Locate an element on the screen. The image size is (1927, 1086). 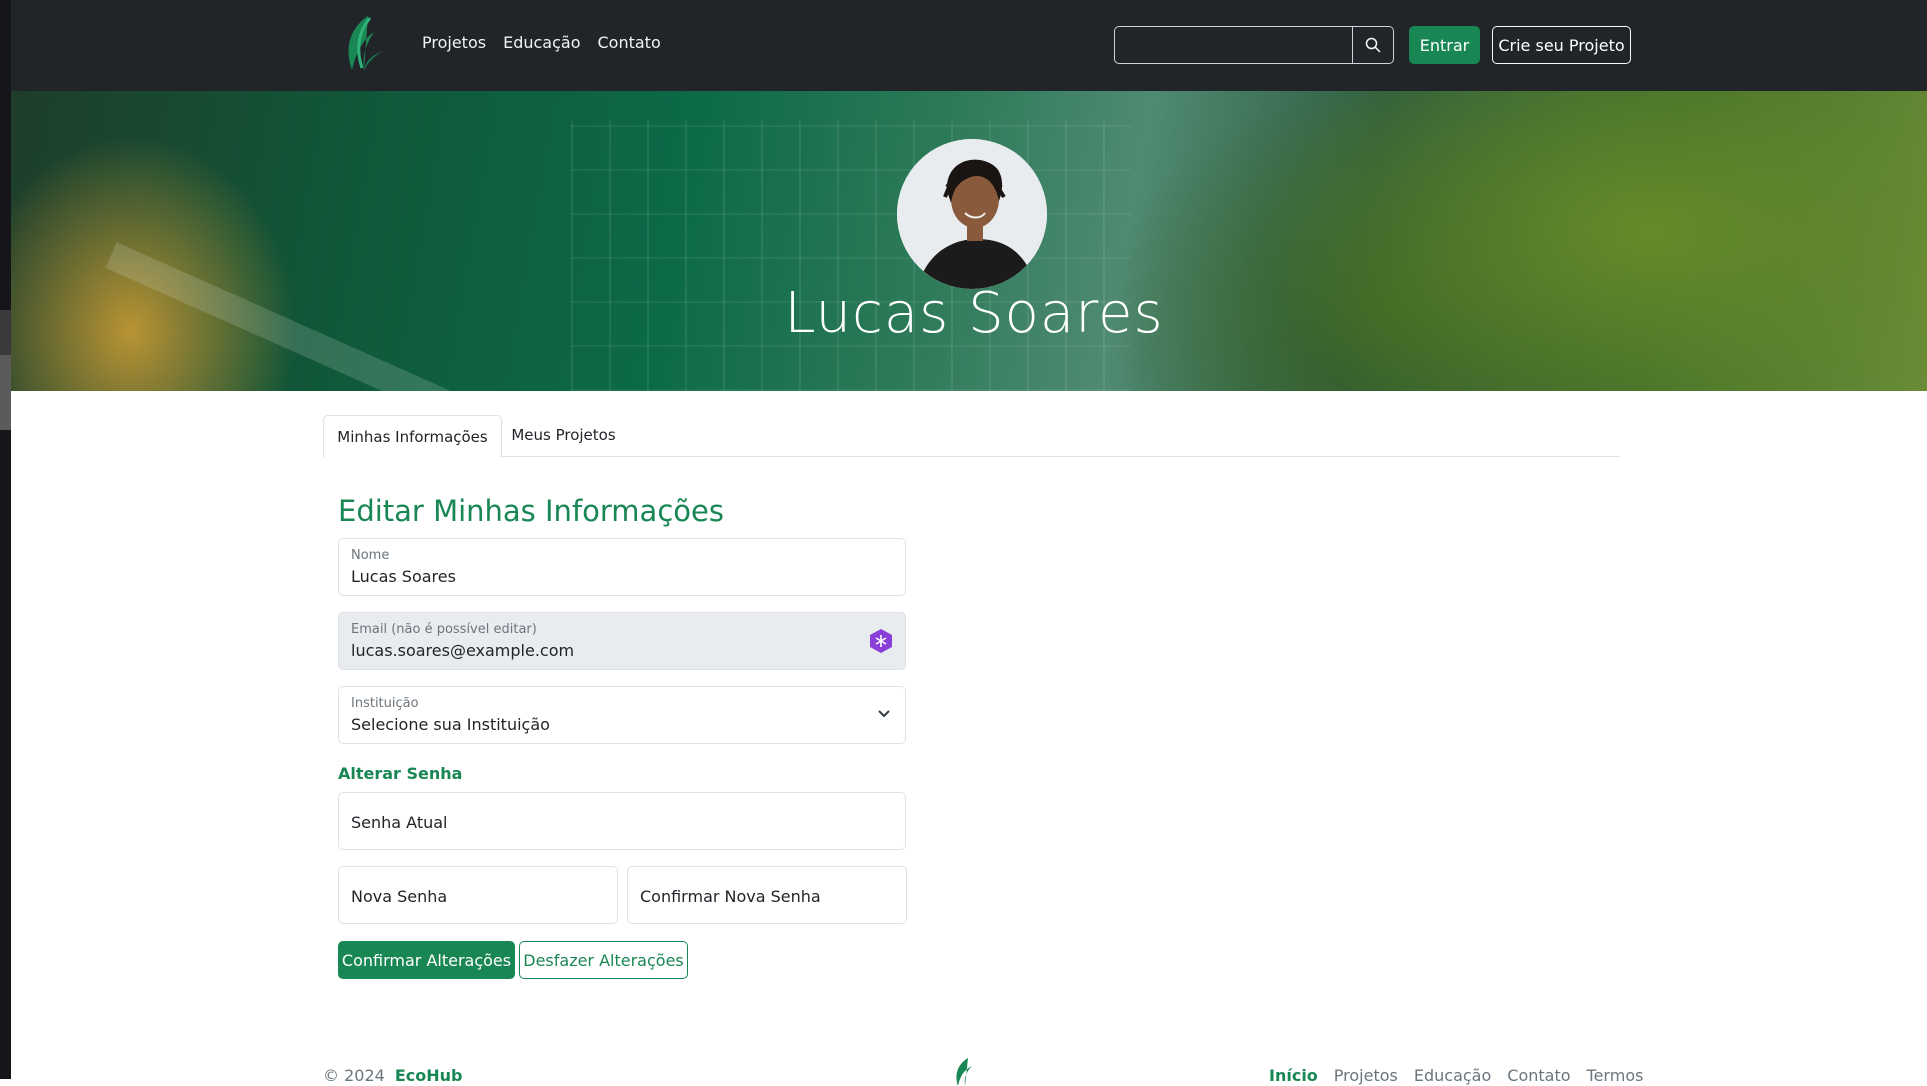
avatar is located at coordinates (972, 214).